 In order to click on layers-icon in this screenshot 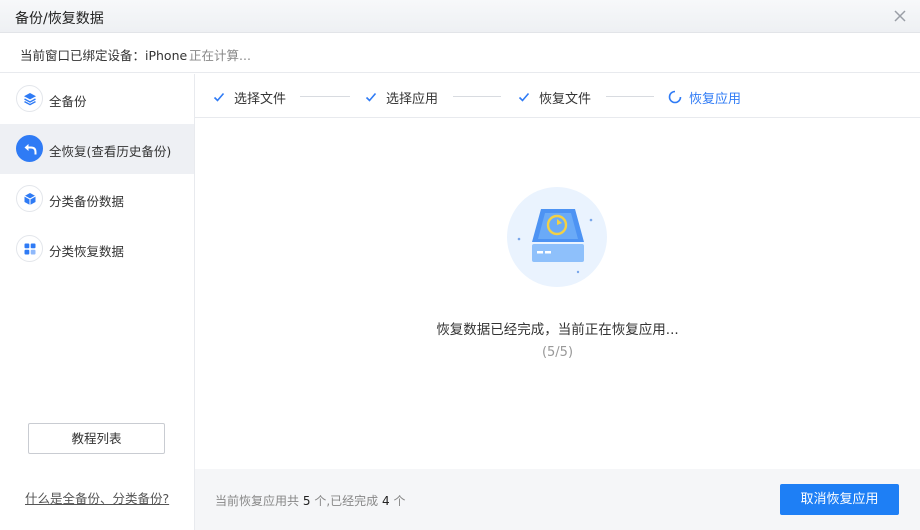, I will do `click(29, 98)`.